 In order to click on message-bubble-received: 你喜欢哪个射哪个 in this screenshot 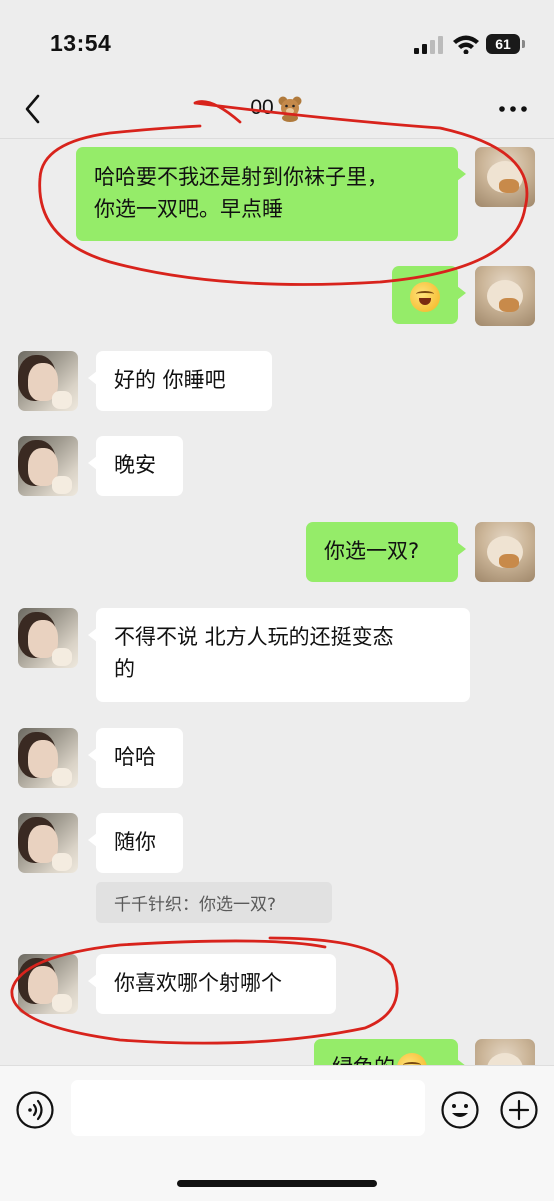, I will do `click(212, 984)`.